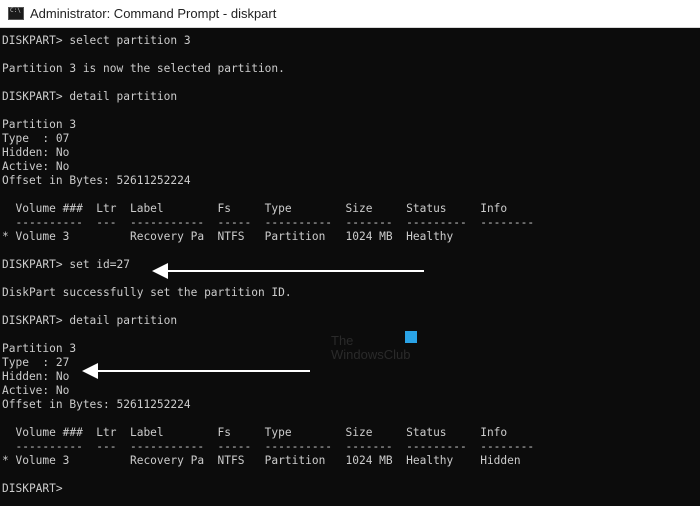 This screenshot has height=506, width=700. I want to click on watermark-line1: The, so click(342, 340).